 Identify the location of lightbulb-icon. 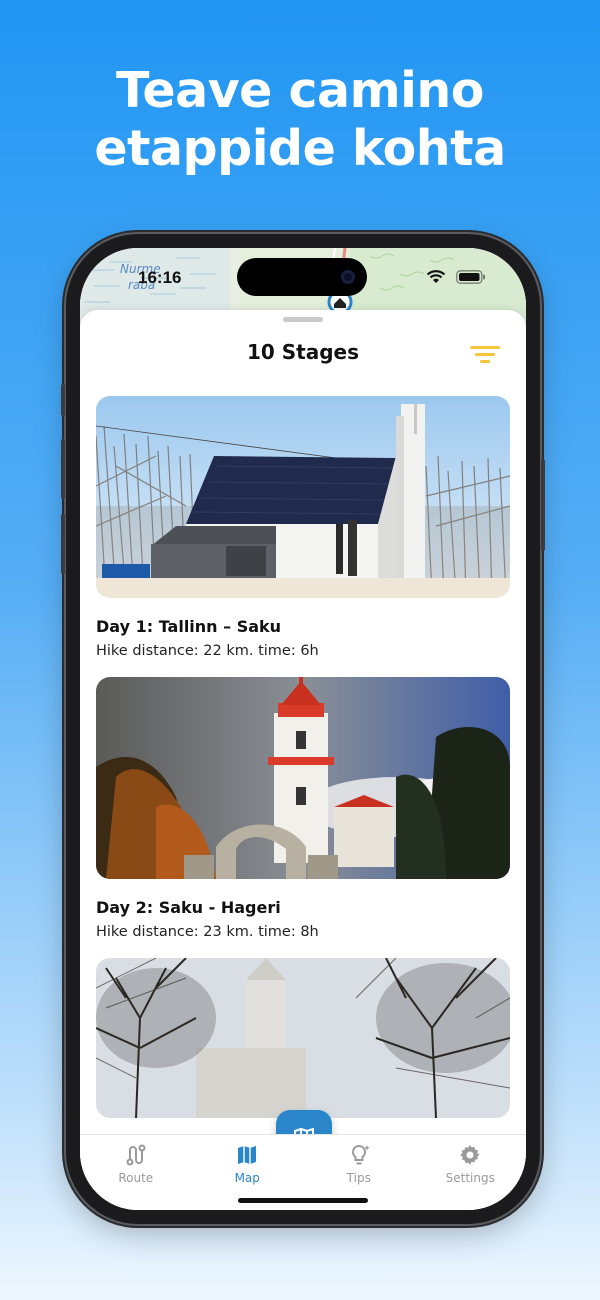
(360, 1154).